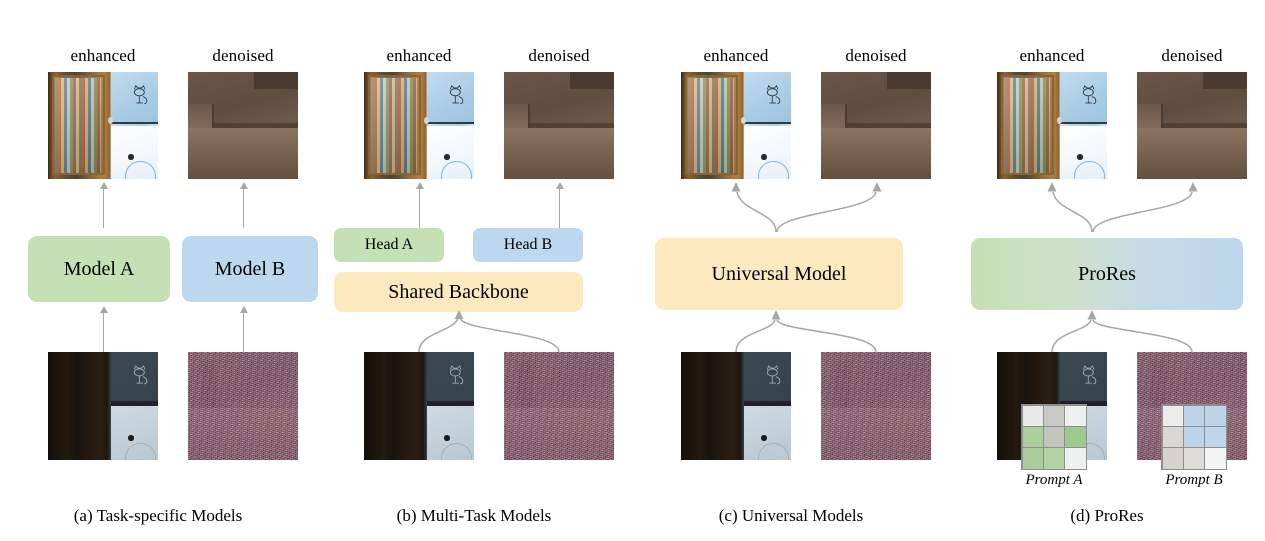 This screenshot has width=1265, height=541. I want to click on prompt-grid-b, so click(1194, 437).